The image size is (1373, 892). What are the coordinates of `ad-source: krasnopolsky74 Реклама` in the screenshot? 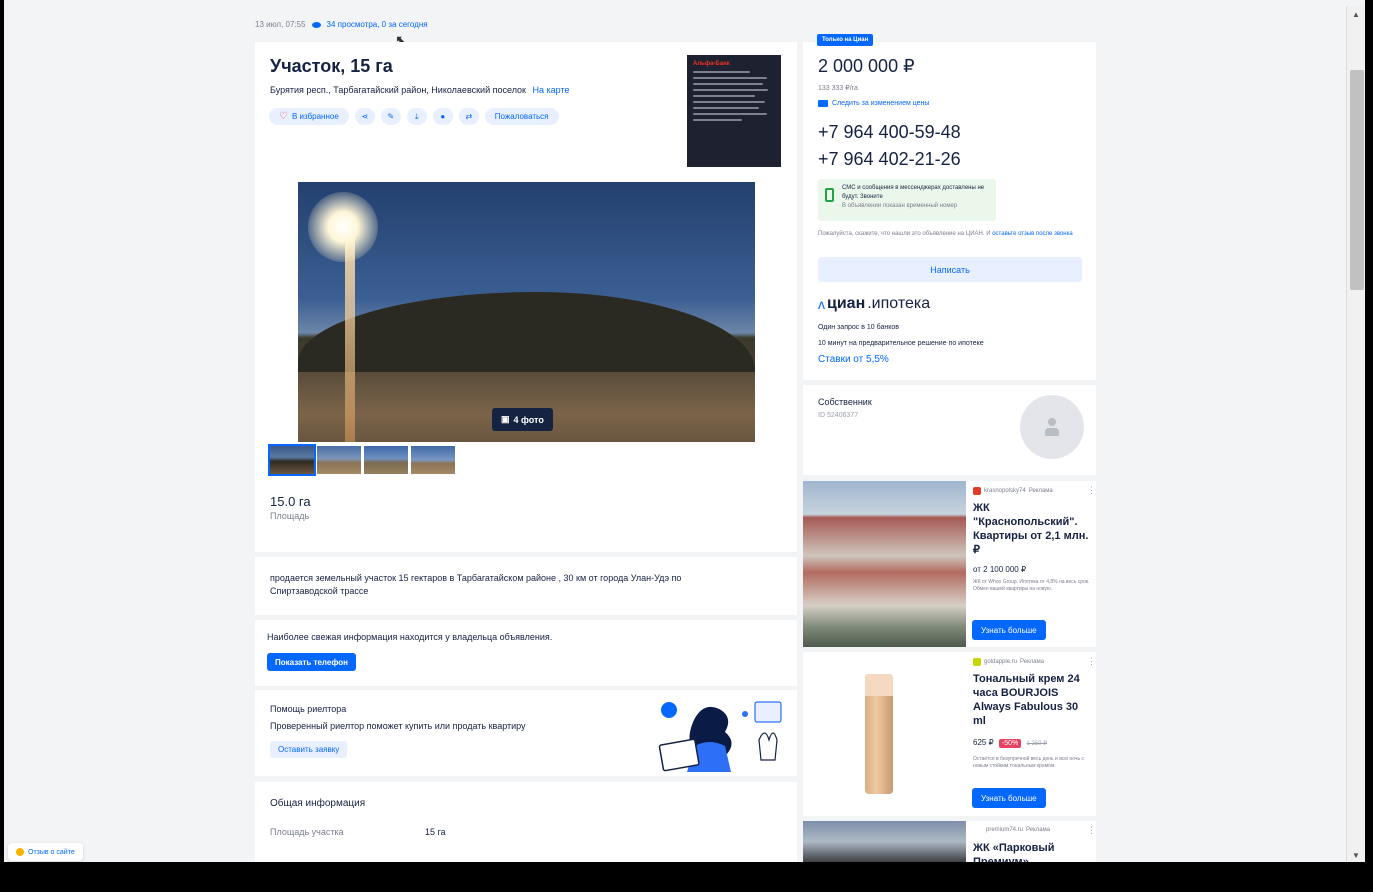 It's located at (1013, 491).